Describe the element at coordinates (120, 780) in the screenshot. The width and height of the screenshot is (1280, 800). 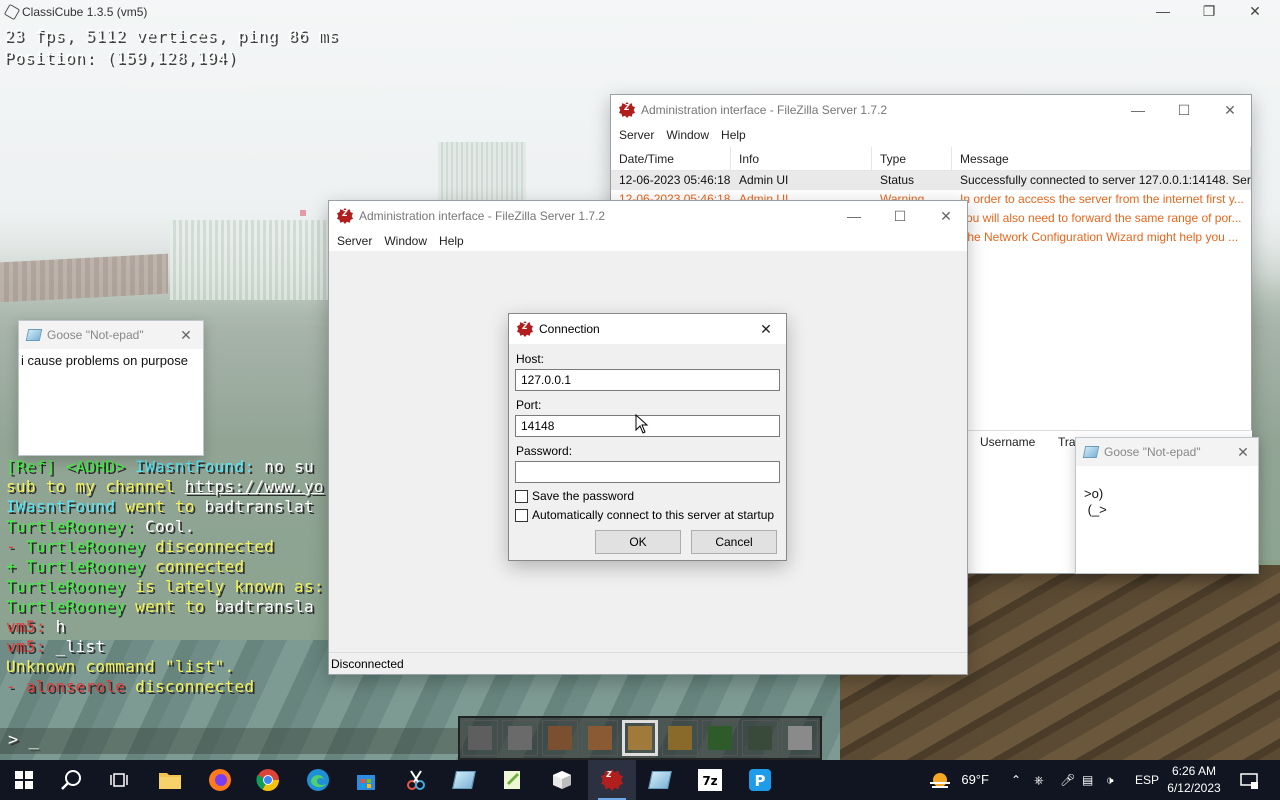
I see `task-view-button` at that location.